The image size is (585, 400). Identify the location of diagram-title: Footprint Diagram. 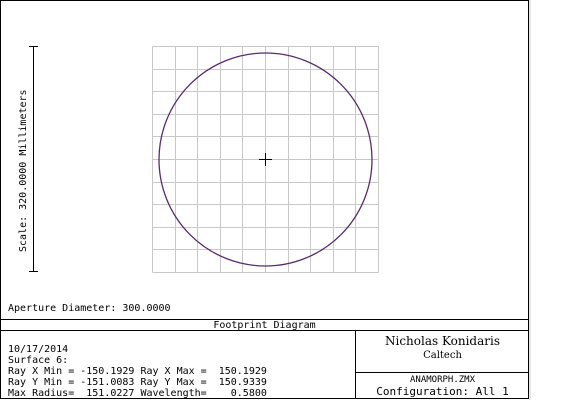
(264, 325).